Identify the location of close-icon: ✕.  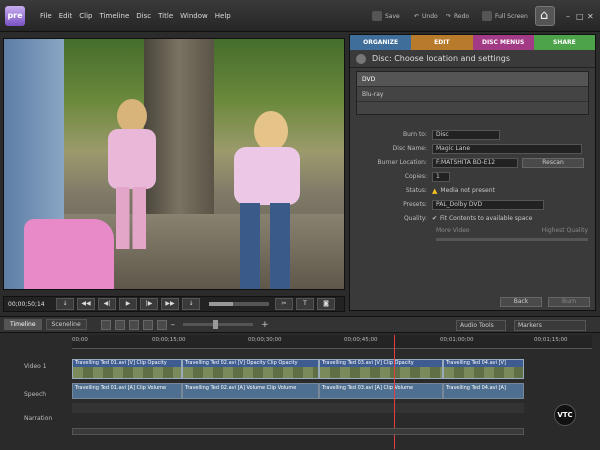
(590, 16).